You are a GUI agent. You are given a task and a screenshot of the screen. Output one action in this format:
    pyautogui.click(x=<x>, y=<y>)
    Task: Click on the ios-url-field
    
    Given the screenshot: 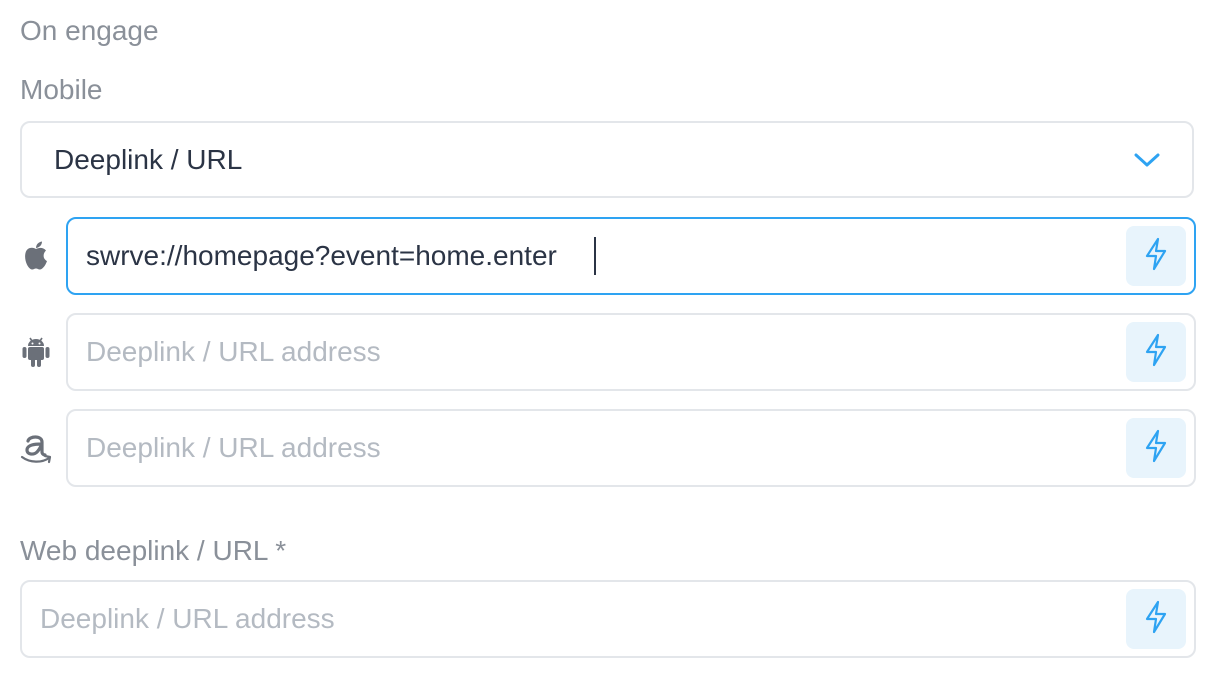 What is the action you would take?
    pyautogui.click(x=631, y=256)
    